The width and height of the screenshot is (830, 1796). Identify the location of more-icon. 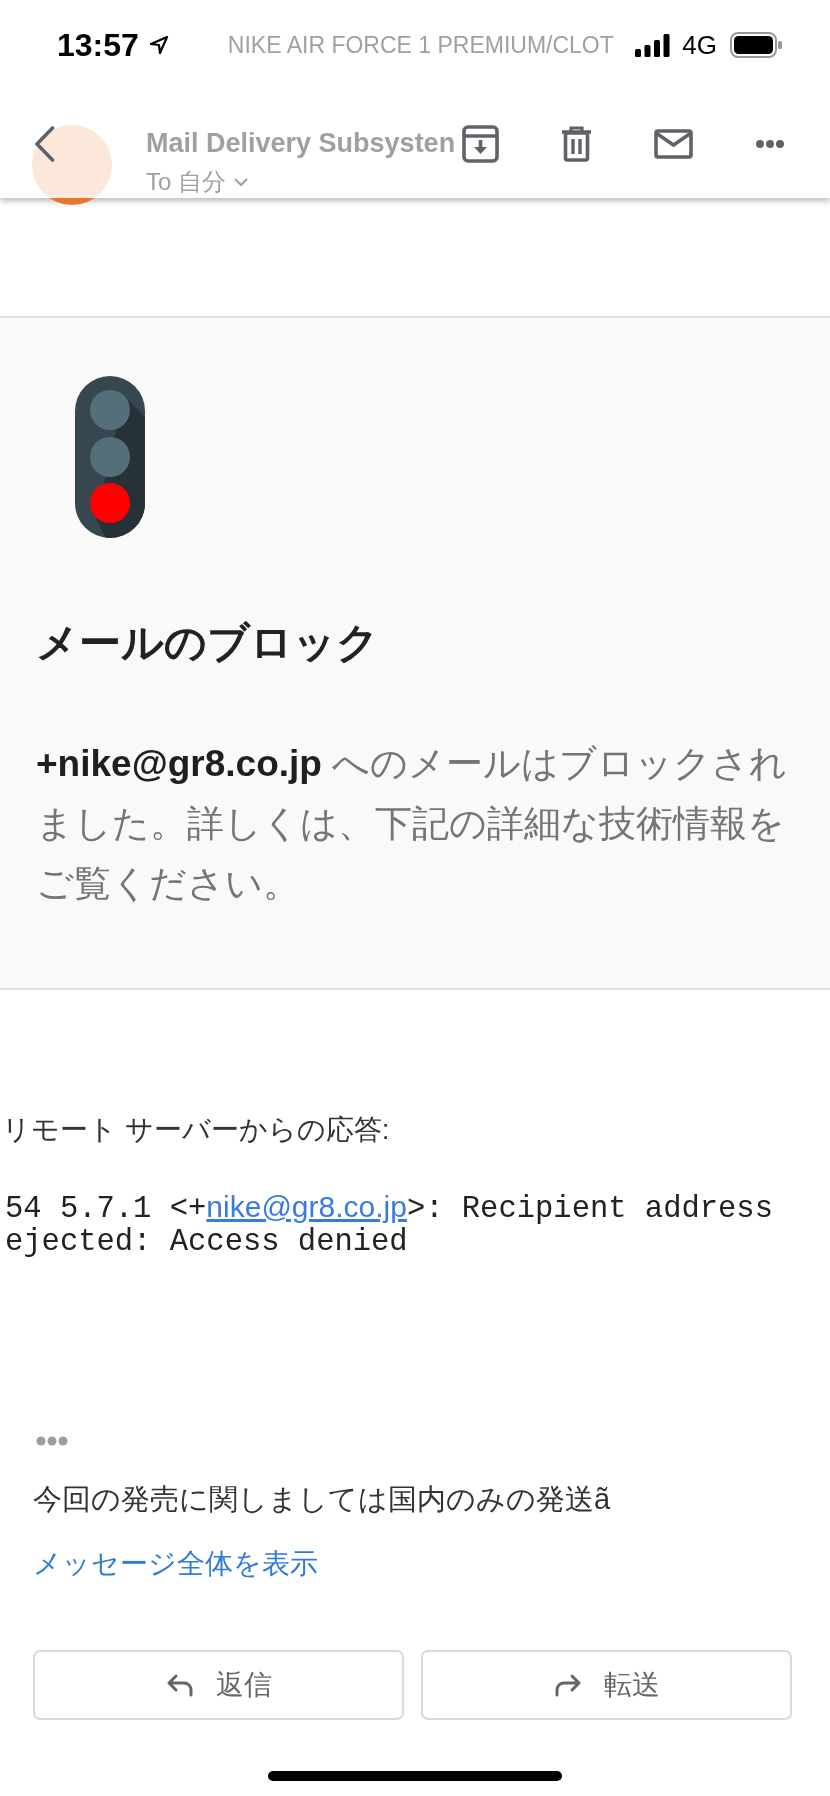
(770, 144).